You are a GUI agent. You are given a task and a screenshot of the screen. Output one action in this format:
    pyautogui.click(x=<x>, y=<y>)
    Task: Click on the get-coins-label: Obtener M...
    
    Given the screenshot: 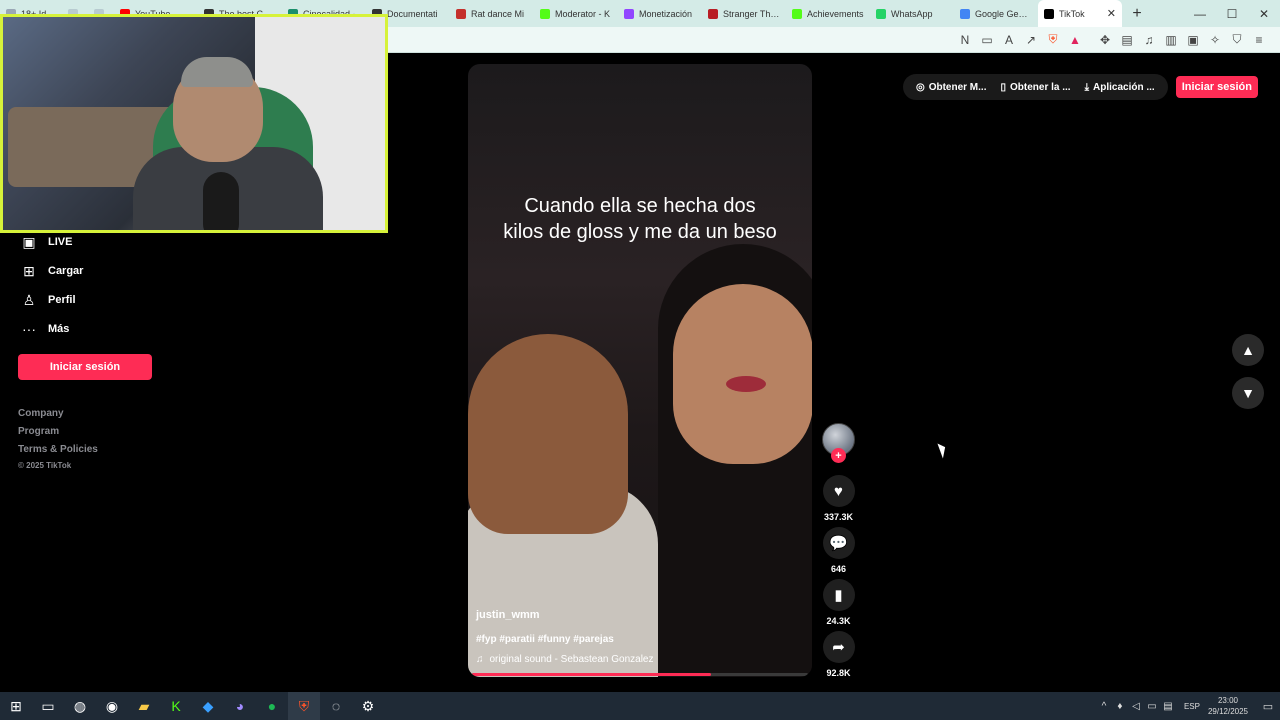 What is the action you would take?
    pyautogui.click(x=957, y=87)
    